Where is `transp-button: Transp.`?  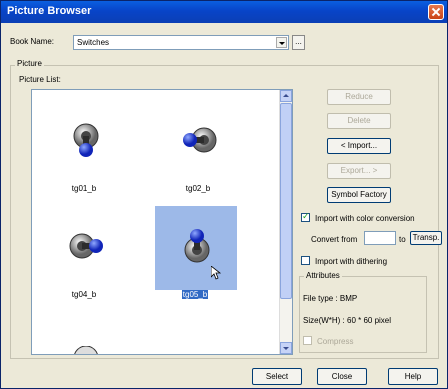 transp-button: Transp. is located at coordinates (426, 238).